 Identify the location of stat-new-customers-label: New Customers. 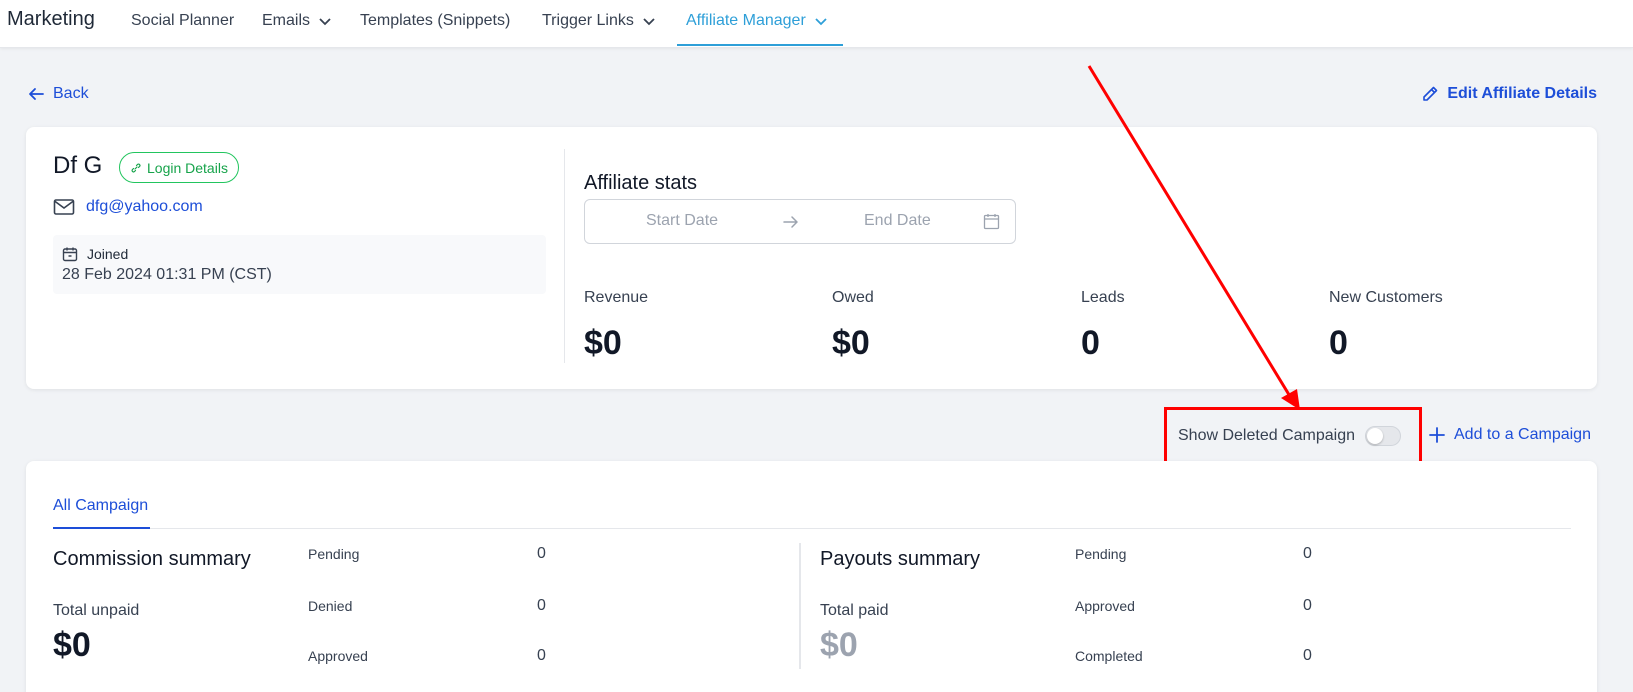
(1386, 297).